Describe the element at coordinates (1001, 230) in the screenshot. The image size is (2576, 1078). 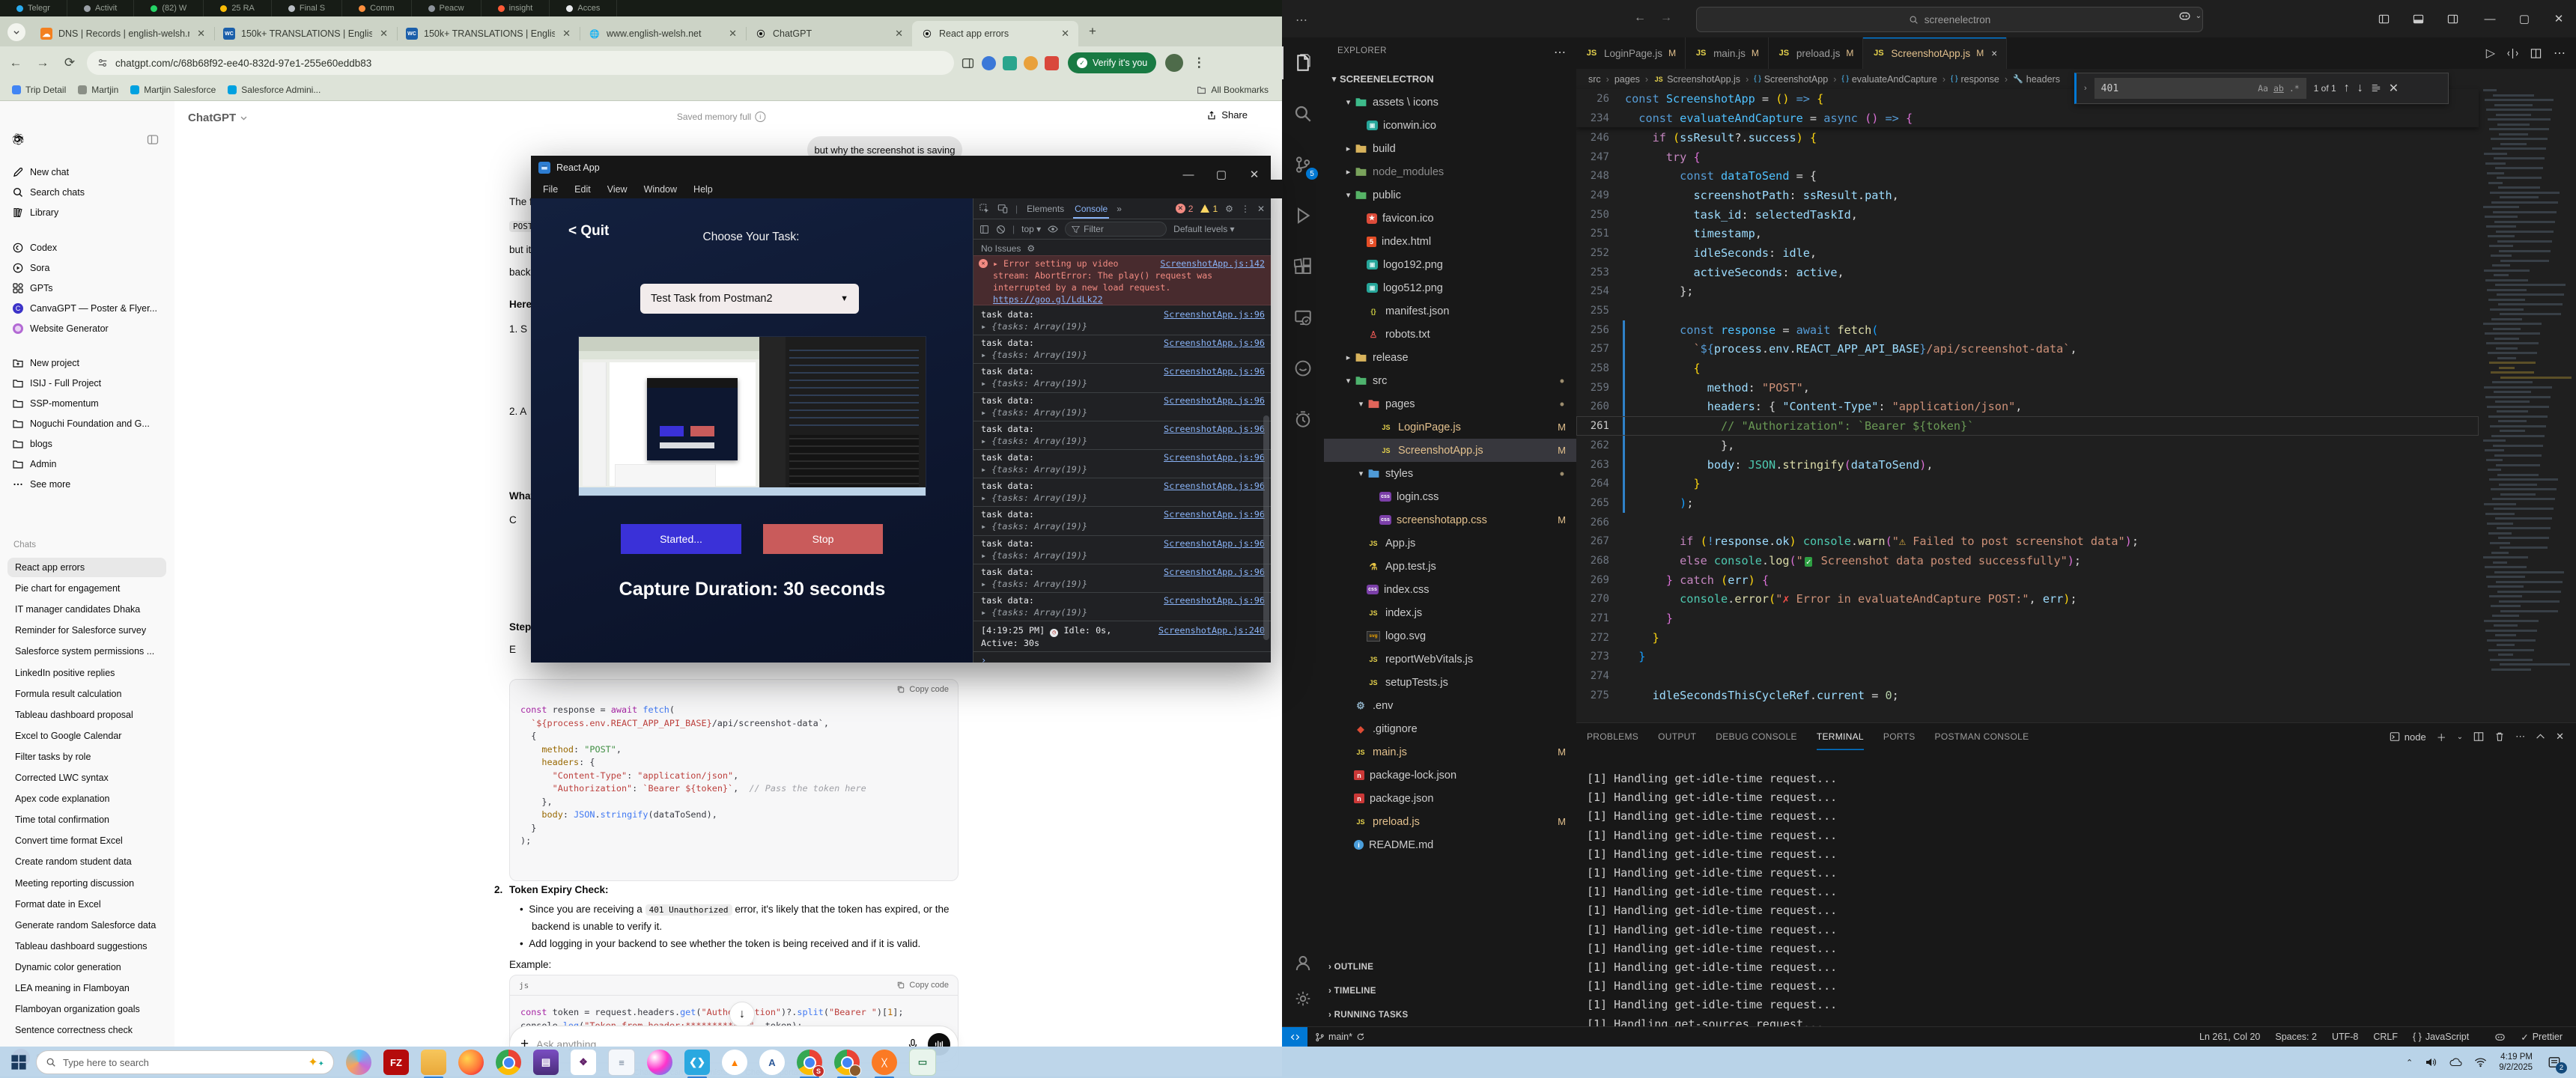
I see `clear-console-icon` at that location.